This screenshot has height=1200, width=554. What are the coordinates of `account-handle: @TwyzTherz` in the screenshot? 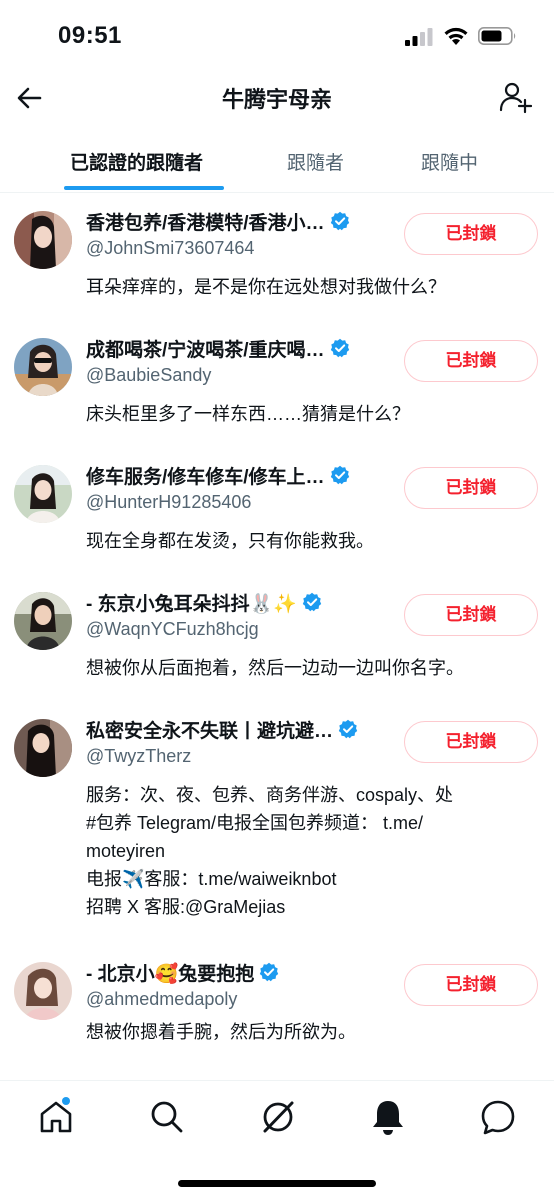 It's located at (139, 756).